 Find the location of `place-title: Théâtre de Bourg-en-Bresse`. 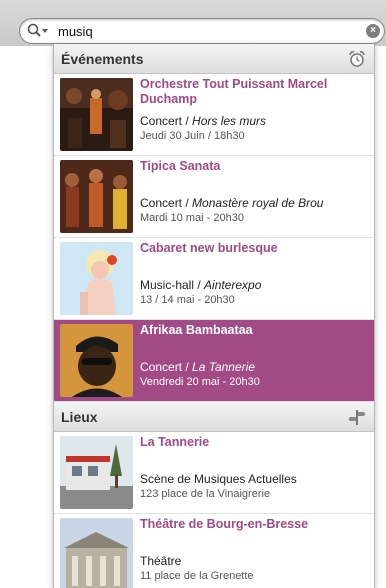

place-title: Théâtre de Bourg-en-Bresse is located at coordinates (224, 524).